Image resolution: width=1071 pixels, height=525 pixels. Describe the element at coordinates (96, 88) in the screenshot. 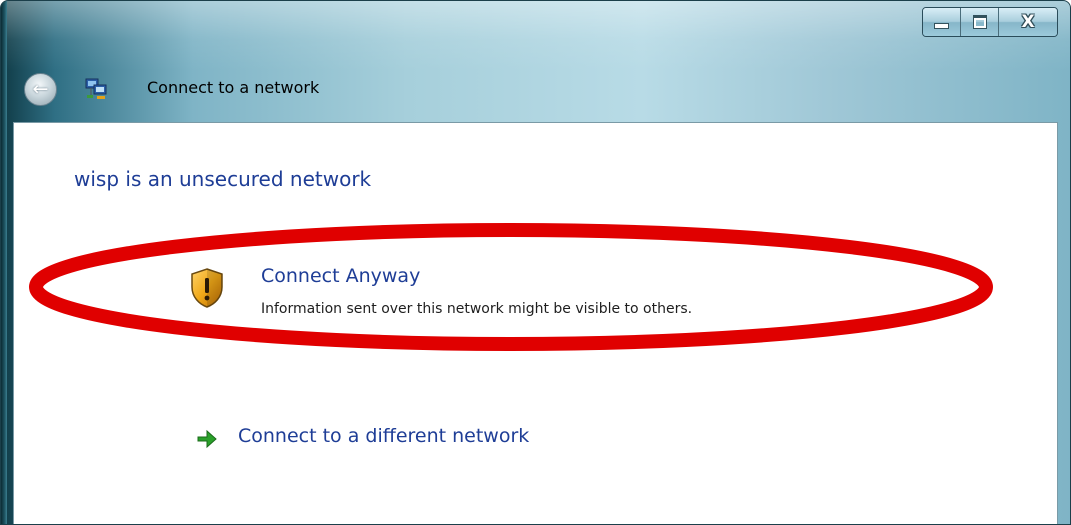

I see `network-icon` at that location.